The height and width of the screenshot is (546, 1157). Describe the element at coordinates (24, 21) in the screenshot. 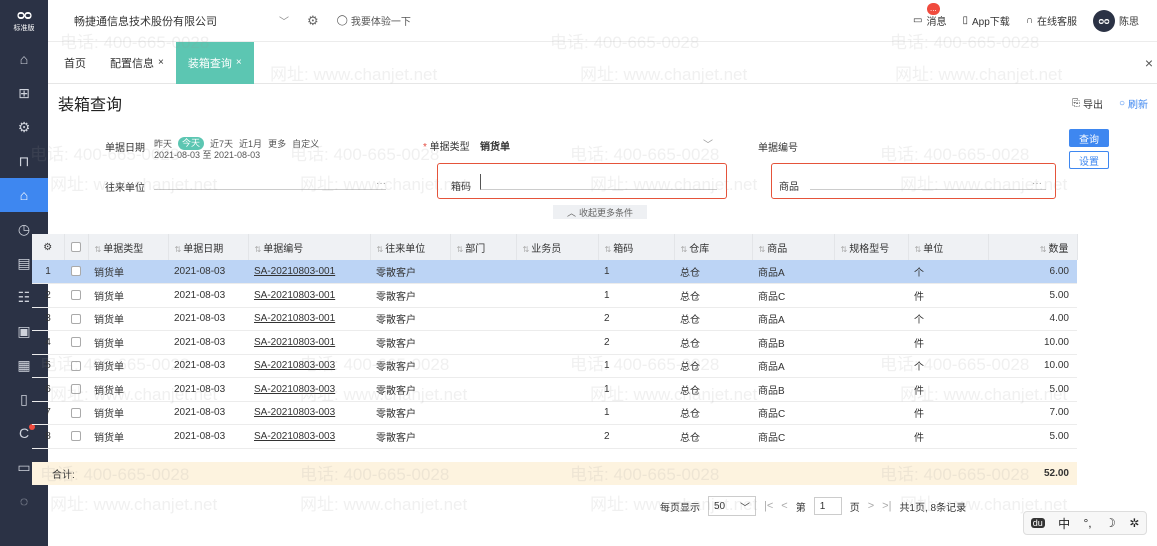

I see `app-logo: ᴑᴑ 标准版` at that location.